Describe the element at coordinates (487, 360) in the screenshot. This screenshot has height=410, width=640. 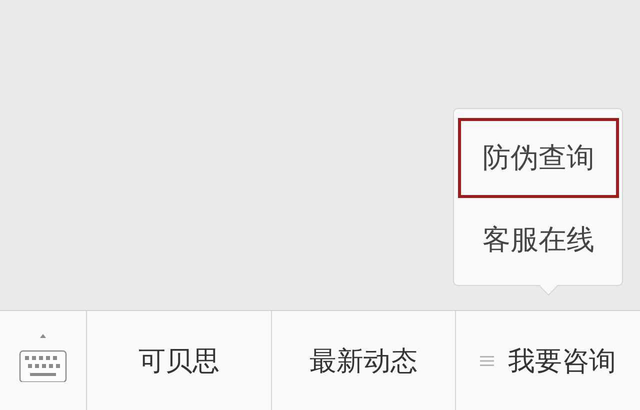
I see `menu-icon` at that location.